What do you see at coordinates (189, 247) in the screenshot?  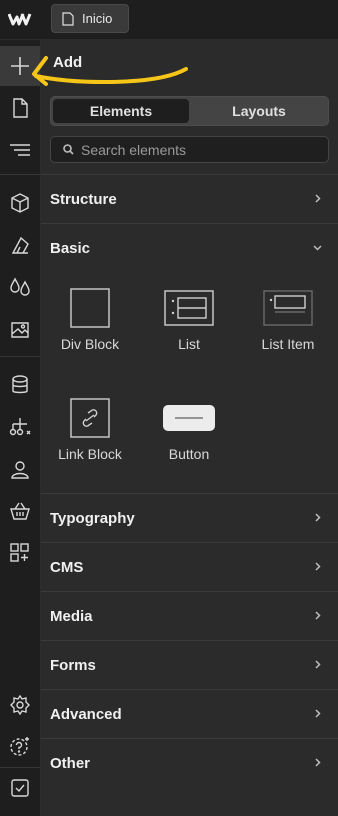 I see `section-basic: Basic` at bounding box center [189, 247].